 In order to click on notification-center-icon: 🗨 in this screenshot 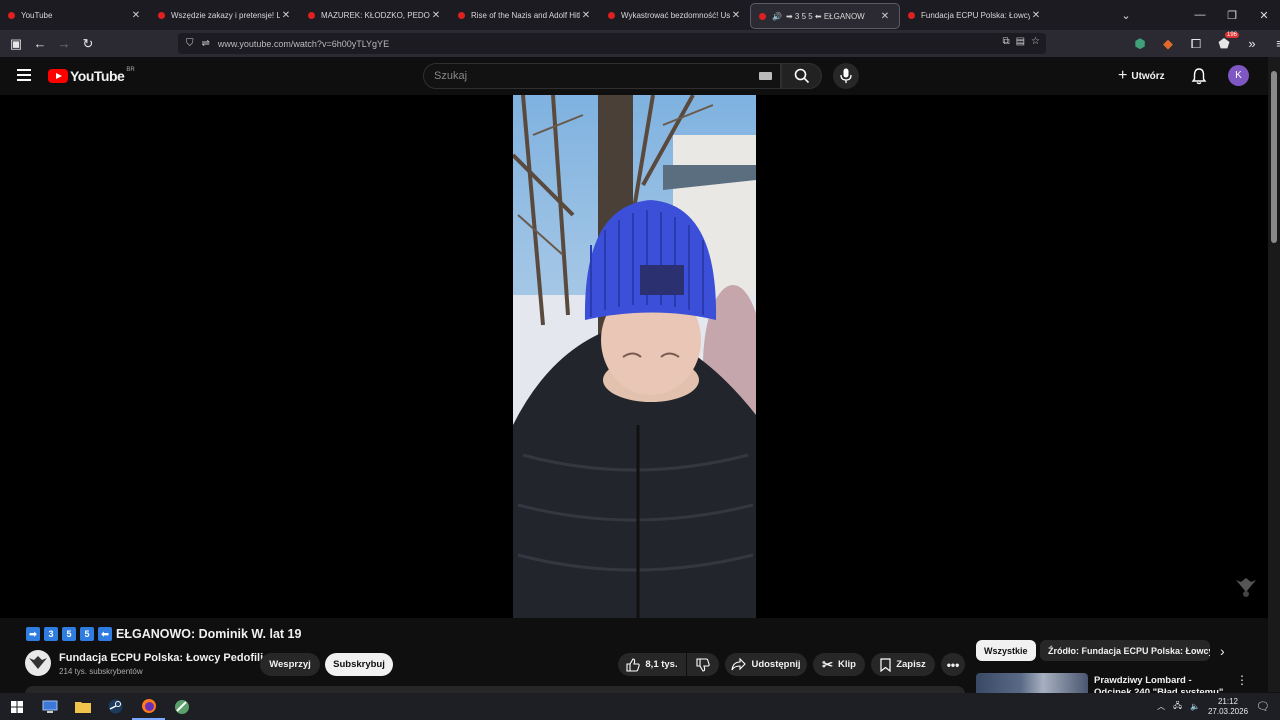, I will do `click(1263, 706)`.